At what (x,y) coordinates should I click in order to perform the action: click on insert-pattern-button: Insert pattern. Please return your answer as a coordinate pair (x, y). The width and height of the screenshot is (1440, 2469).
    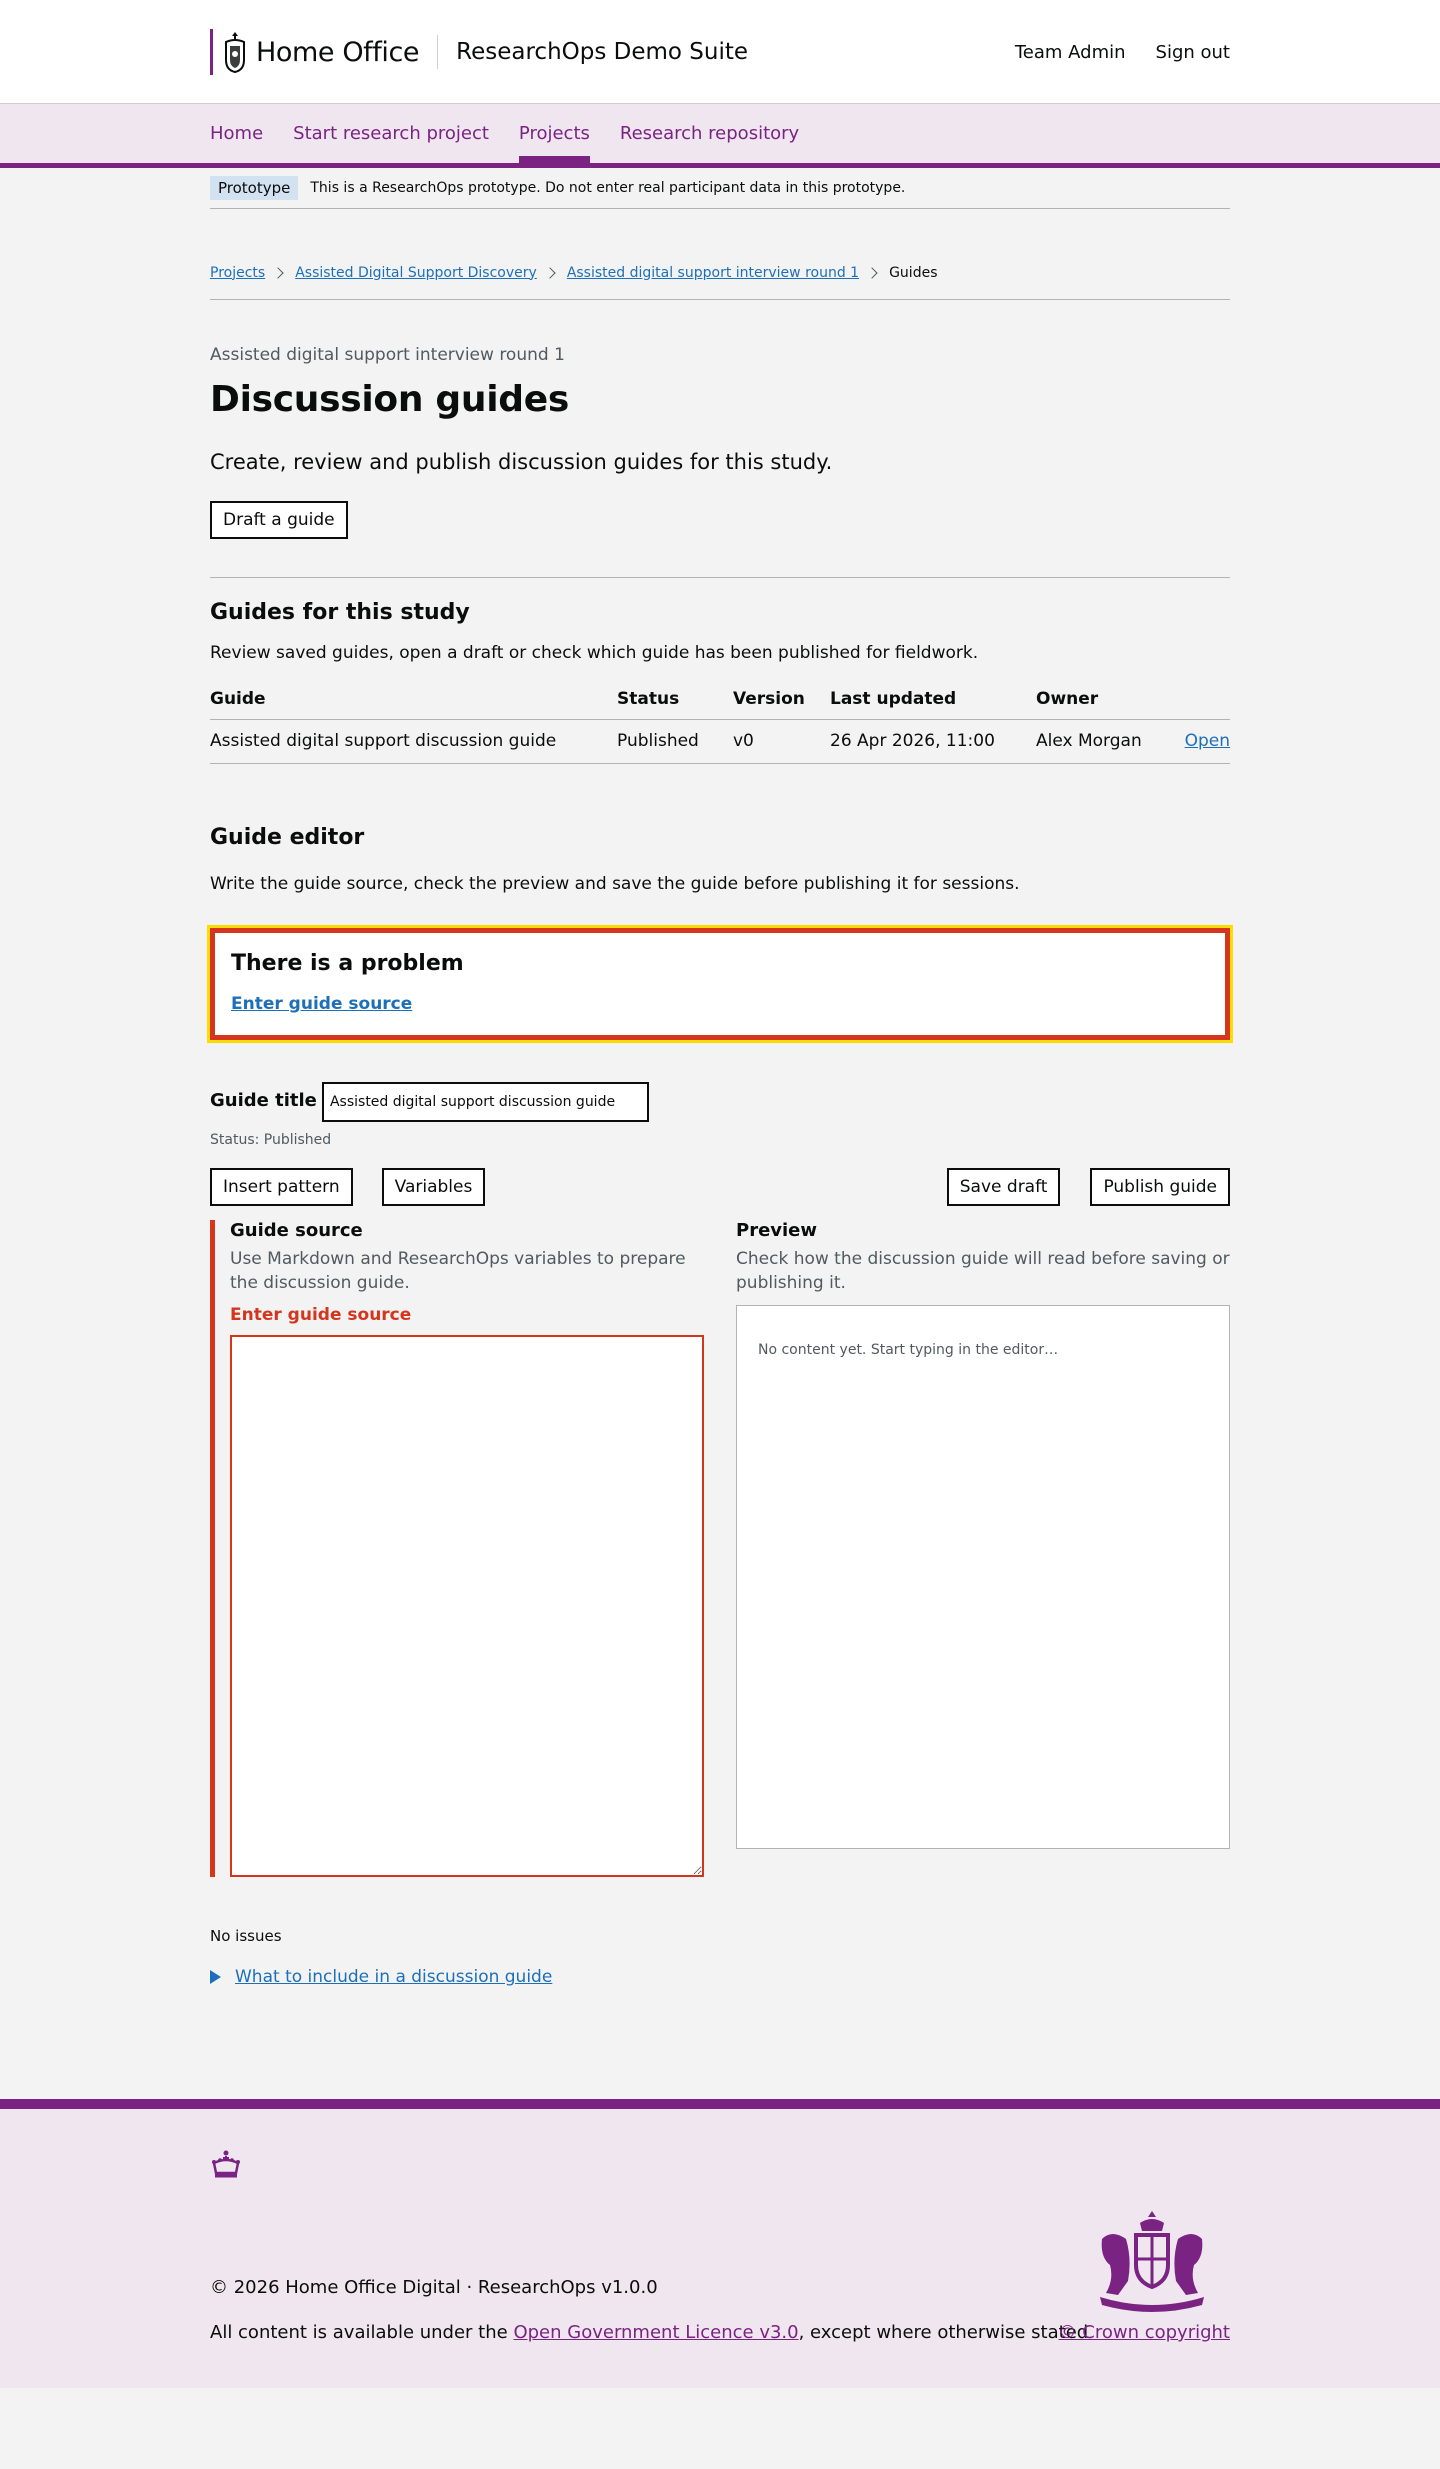
    Looking at the image, I should click on (281, 1187).